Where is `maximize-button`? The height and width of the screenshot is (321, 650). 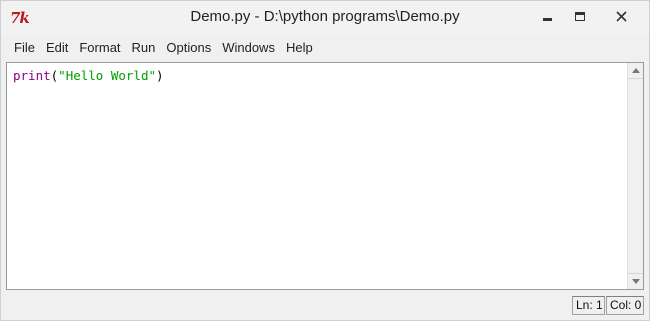 maximize-button is located at coordinates (580, 16).